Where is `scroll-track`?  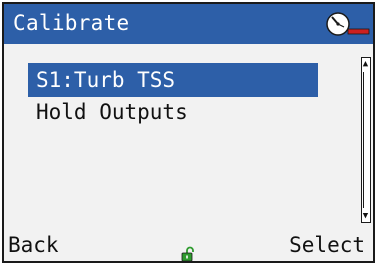
scroll-track is located at coordinates (365, 140).